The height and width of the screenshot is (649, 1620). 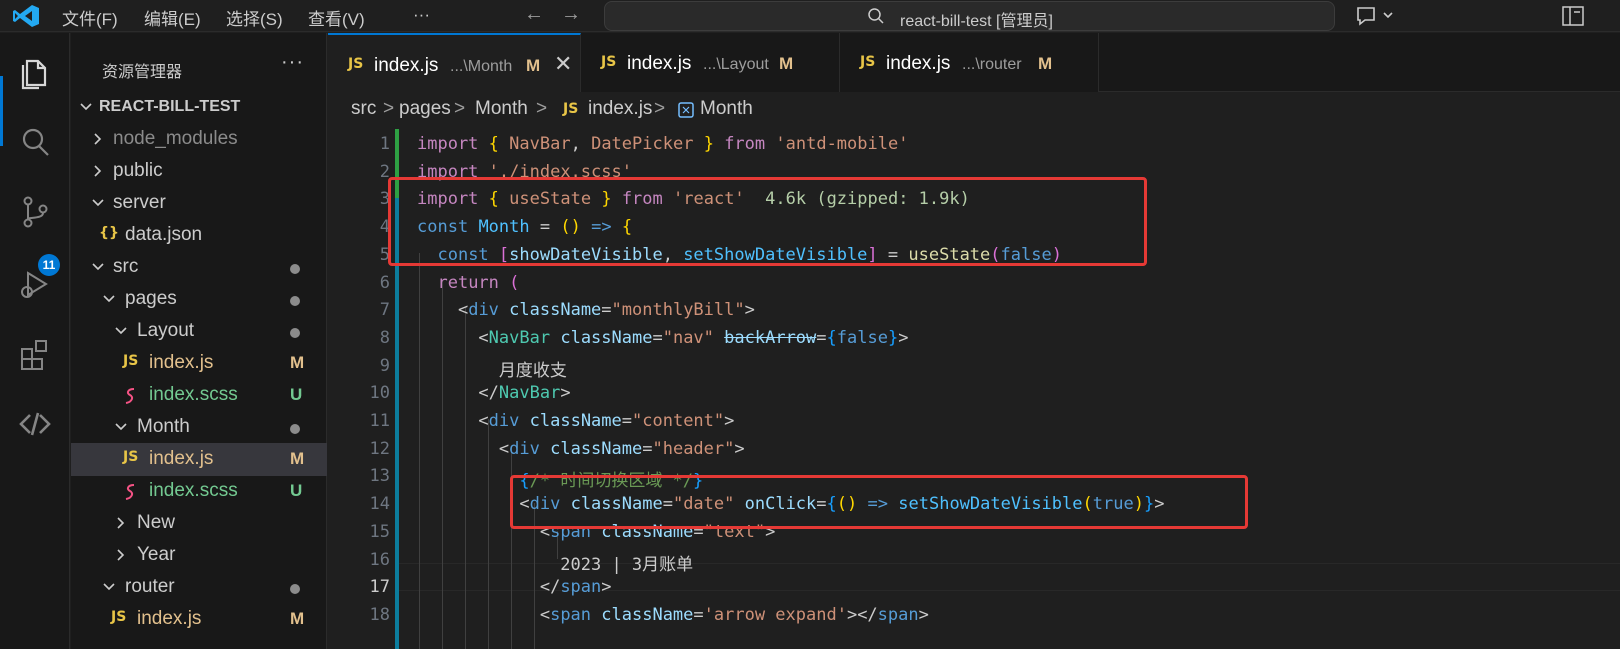 I want to click on tree-folder-year: Year, so click(x=199, y=555).